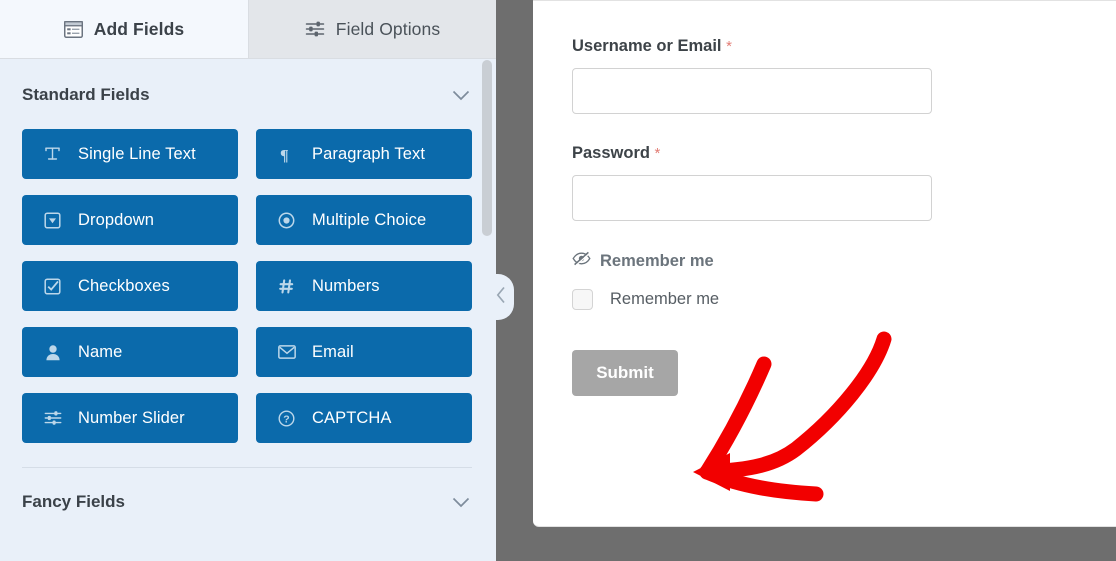 This screenshot has height=561, width=1116. I want to click on field-label: Password *, so click(844, 153).